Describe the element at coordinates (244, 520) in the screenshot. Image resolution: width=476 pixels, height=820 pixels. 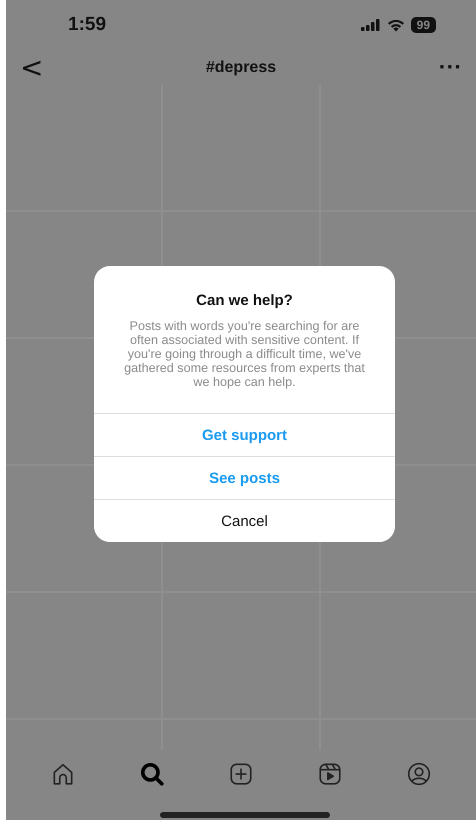
I see `dialog-action-button: Cancel` at that location.